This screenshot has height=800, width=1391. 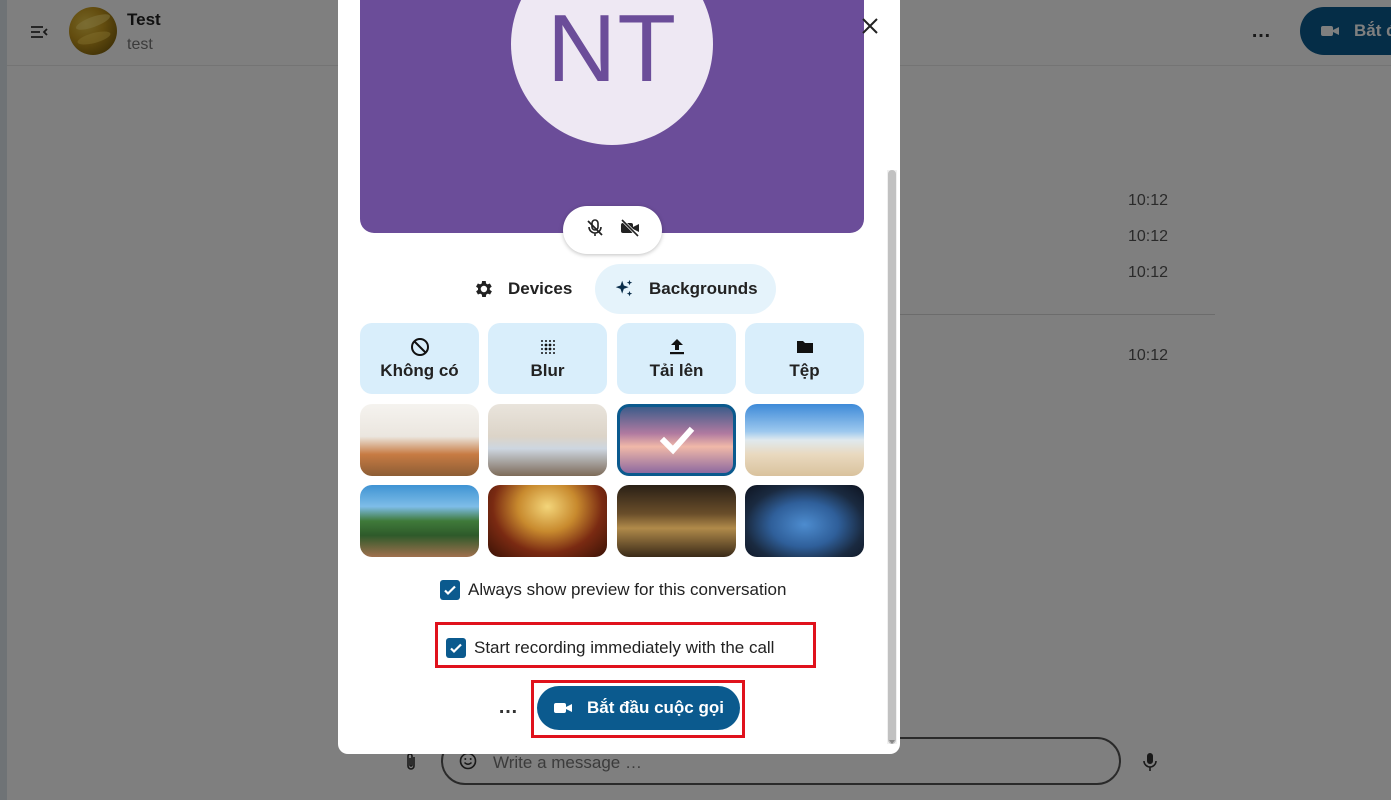 I want to click on close-dialog-button, so click(x=870, y=26).